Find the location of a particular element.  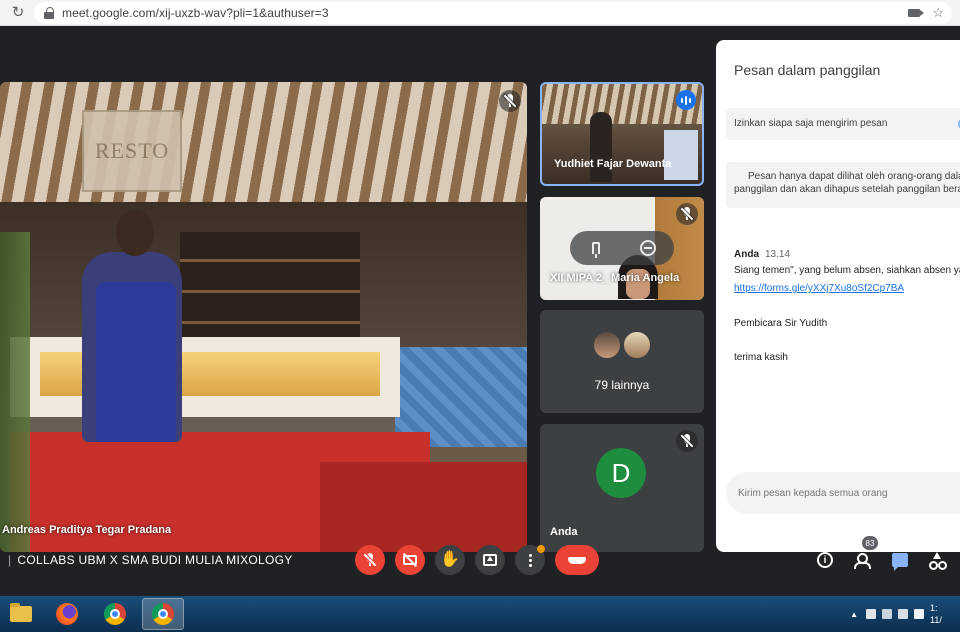

present-screen-button is located at coordinates (490, 560).